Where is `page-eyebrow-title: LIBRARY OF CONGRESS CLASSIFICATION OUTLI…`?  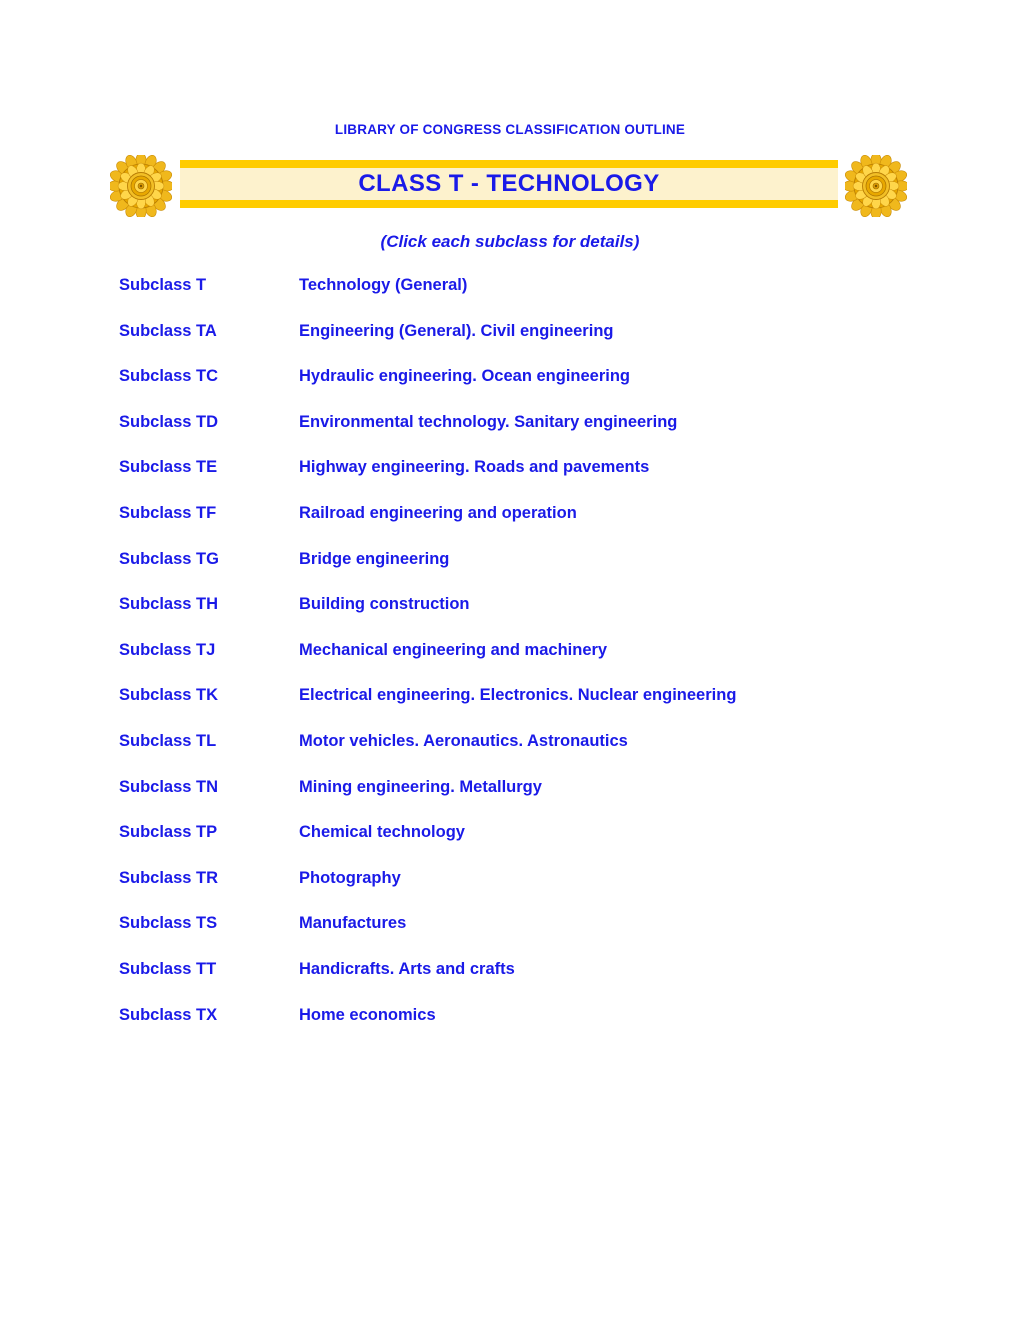 page-eyebrow-title: LIBRARY OF CONGRESS CLASSIFICATION OUTLI… is located at coordinates (510, 129).